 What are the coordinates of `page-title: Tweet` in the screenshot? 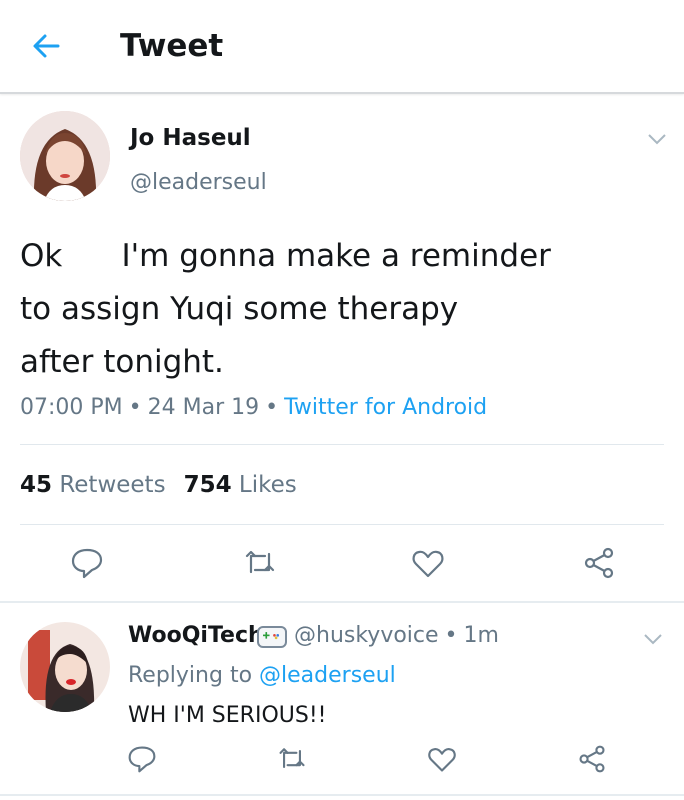 It's located at (172, 46).